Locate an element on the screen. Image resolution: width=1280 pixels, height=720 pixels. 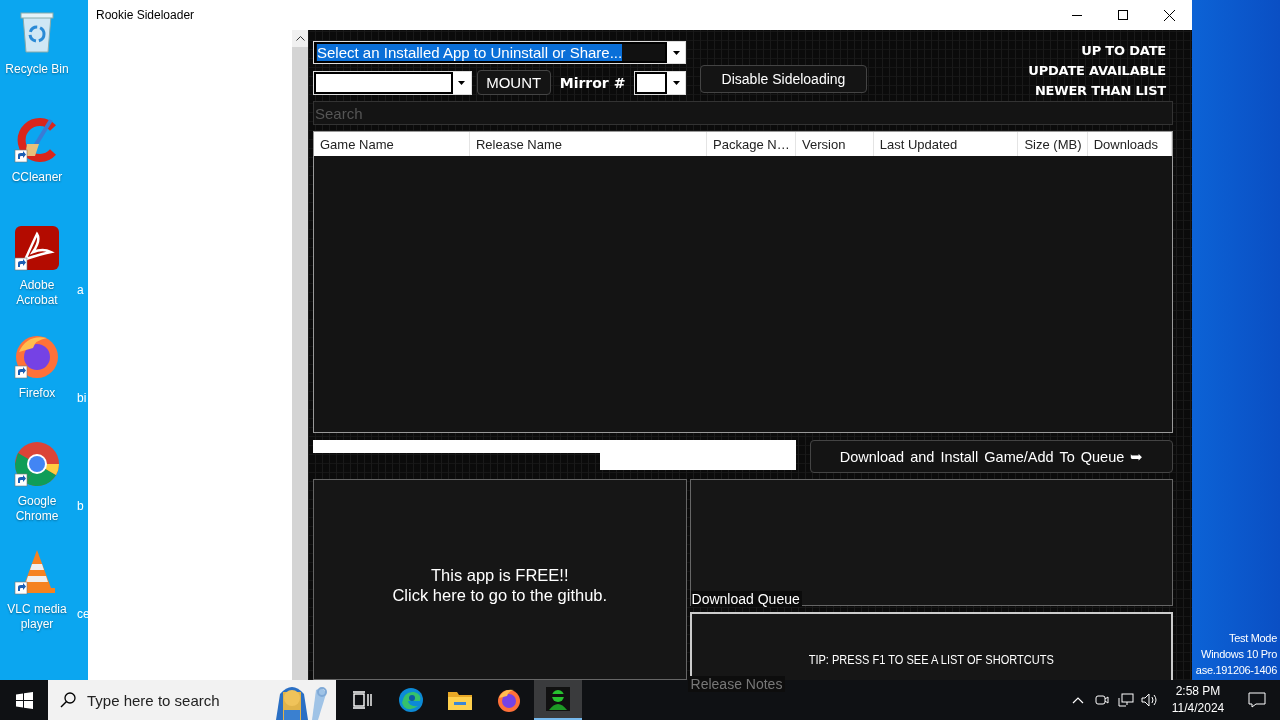
status-legend-label: NEWER THAN LIST is located at coordinates (1100, 91).